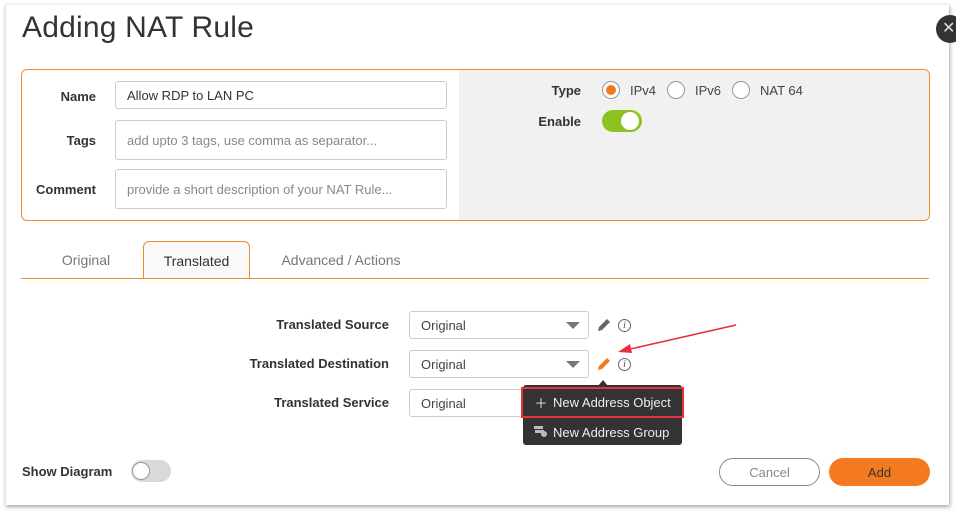 The width and height of the screenshot is (956, 513). Describe the element at coordinates (341, 259) in the screenshot. I see `tab-advanced-actions: Advanced / Actions` at that location.